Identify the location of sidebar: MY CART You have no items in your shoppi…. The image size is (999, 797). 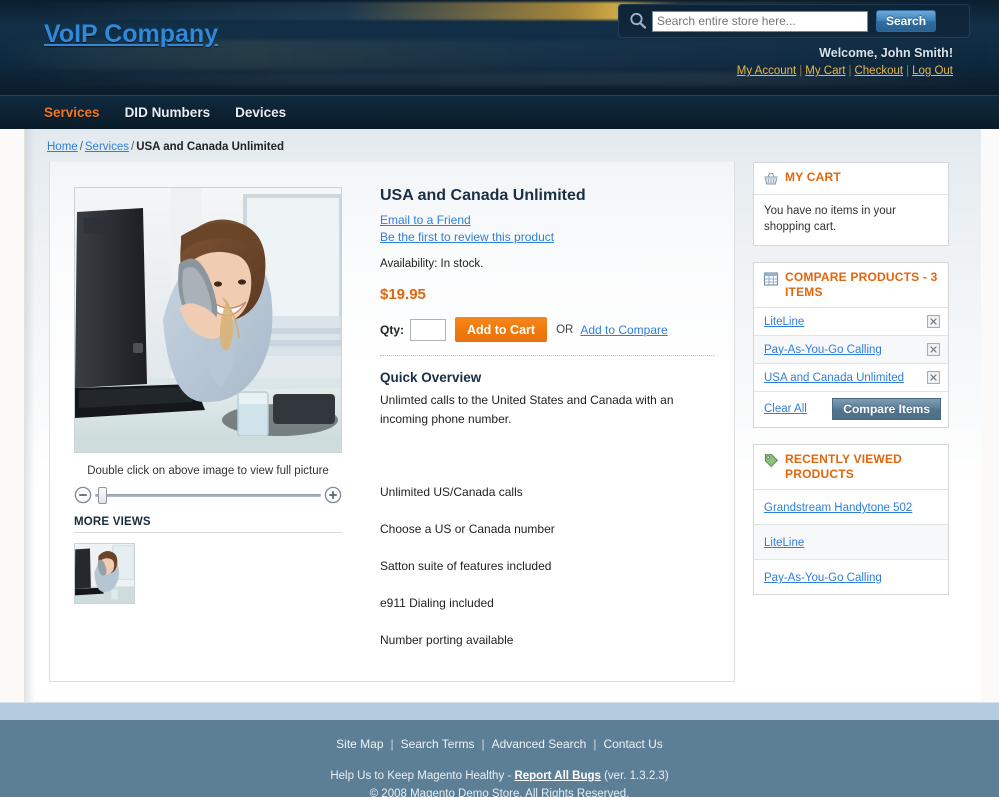
(851, 386).